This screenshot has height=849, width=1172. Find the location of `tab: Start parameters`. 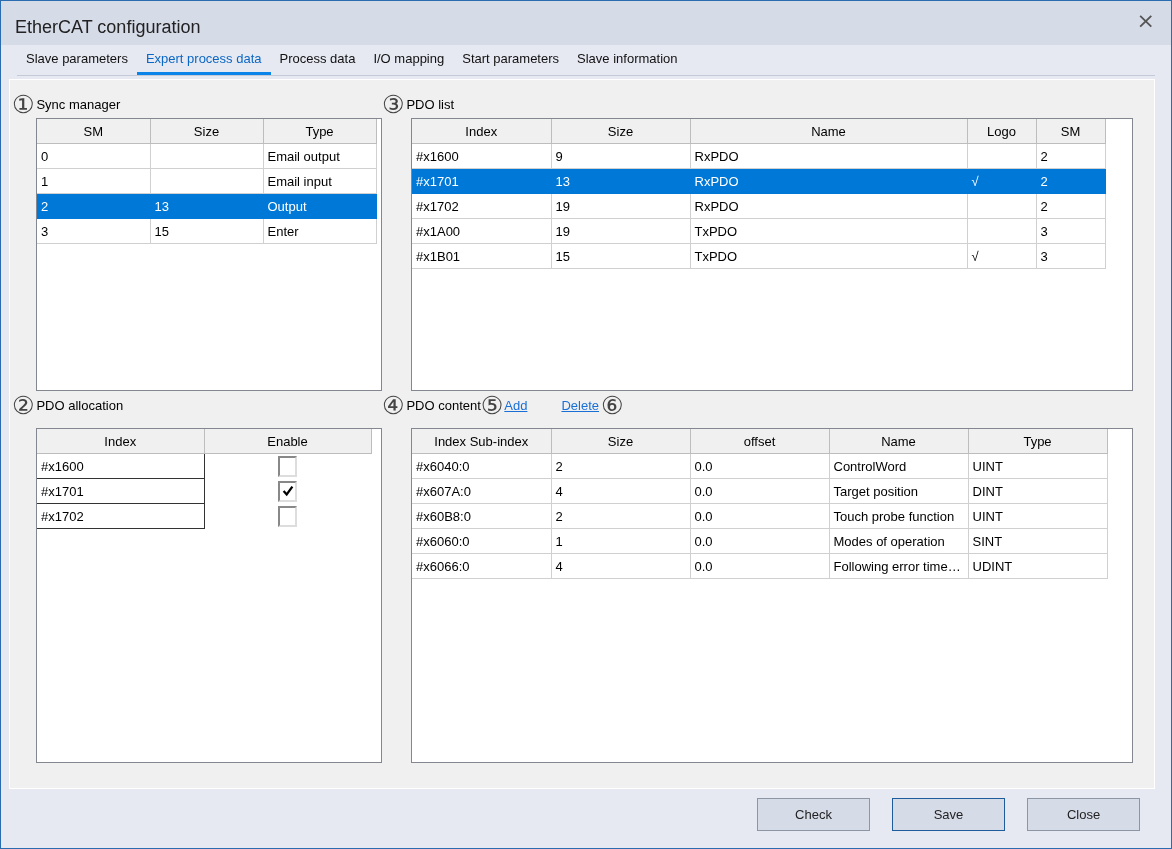

tab: Start parameters is located at coordinates (511, 60).